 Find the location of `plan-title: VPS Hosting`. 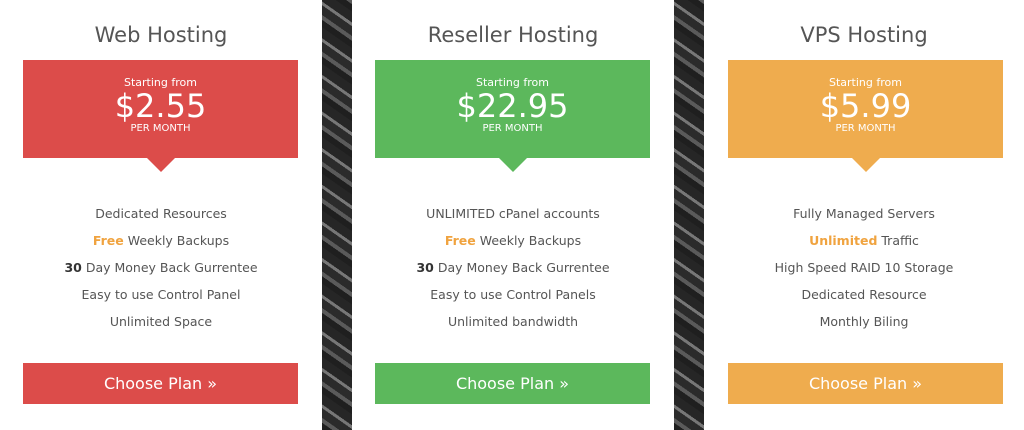

plan-title: VPS Hosting is located at coordinates (864, 35).